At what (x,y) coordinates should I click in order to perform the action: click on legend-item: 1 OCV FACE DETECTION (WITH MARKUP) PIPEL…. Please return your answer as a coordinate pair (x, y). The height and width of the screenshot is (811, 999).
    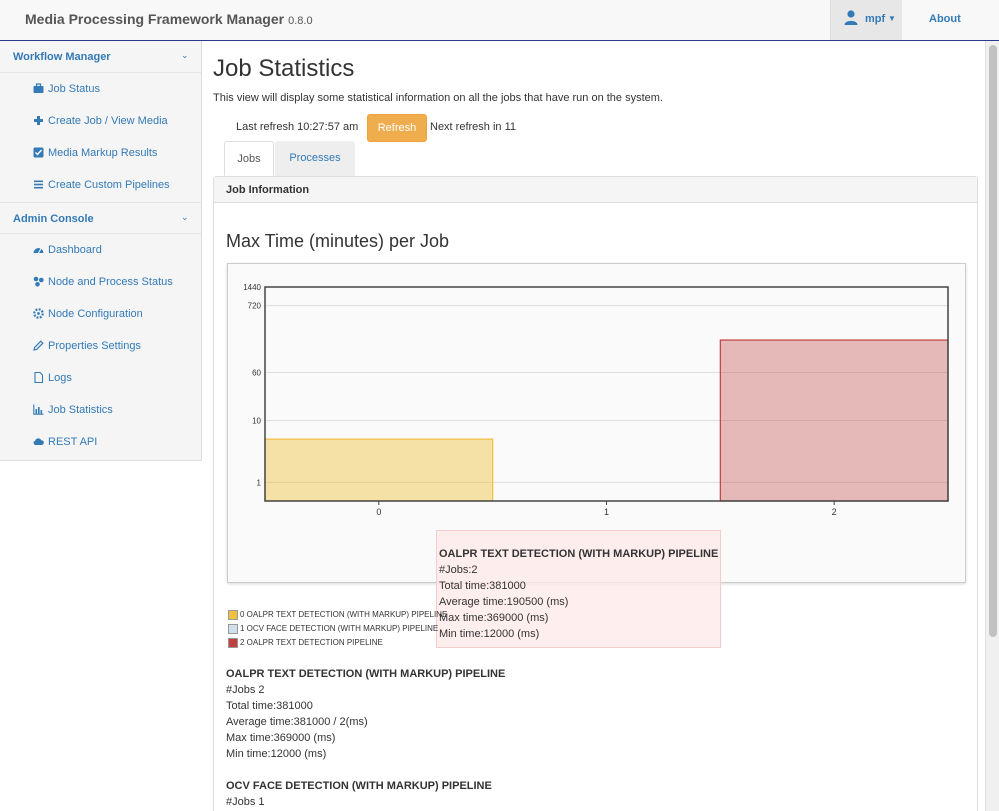
    Looking at the image, I should click on (478, 629).